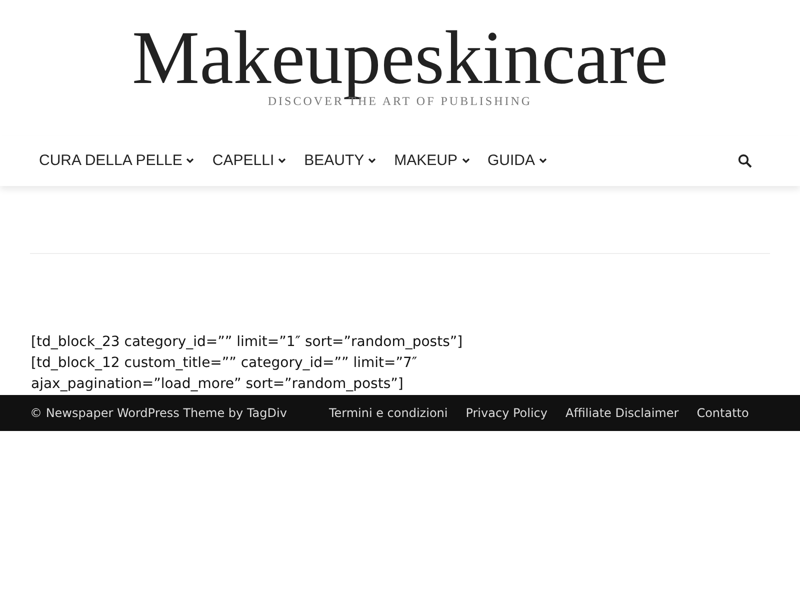 This screenshot has height=600, width=800. I want to click on footer-link: Contatto, so click(722, 413).